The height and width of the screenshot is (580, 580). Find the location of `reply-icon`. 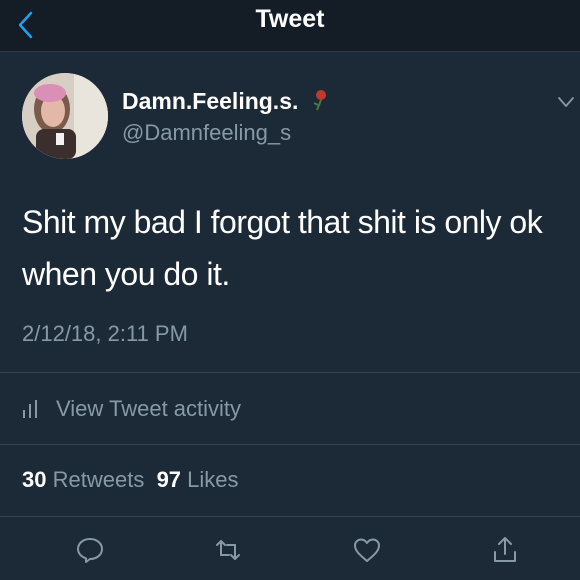

reply-icon is located at coordinates (90, 550).